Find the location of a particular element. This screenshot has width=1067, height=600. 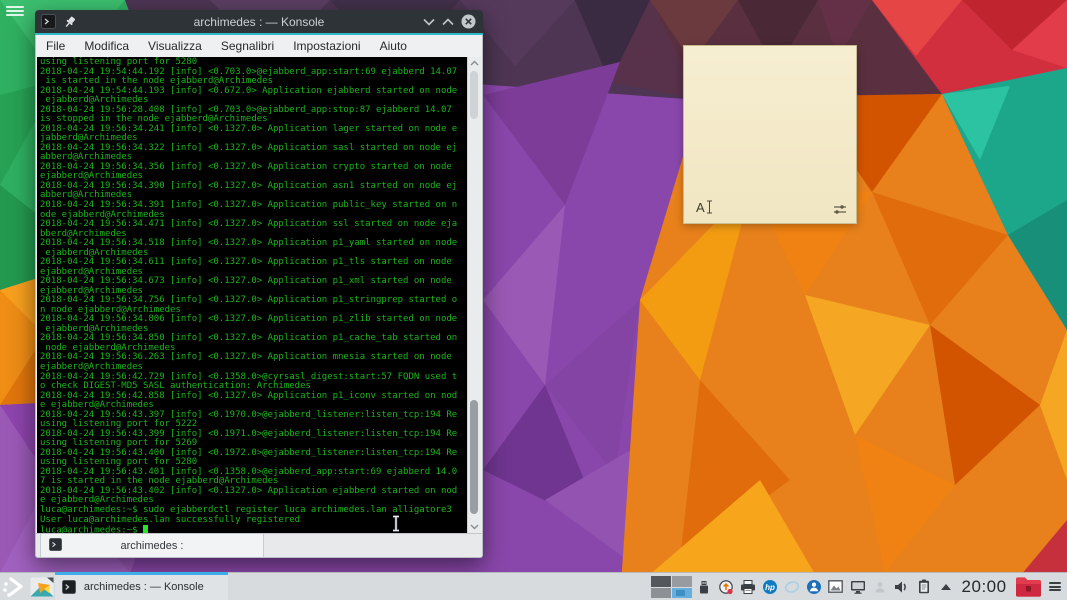

svg-text: hp is located at coordinates (770, 587).